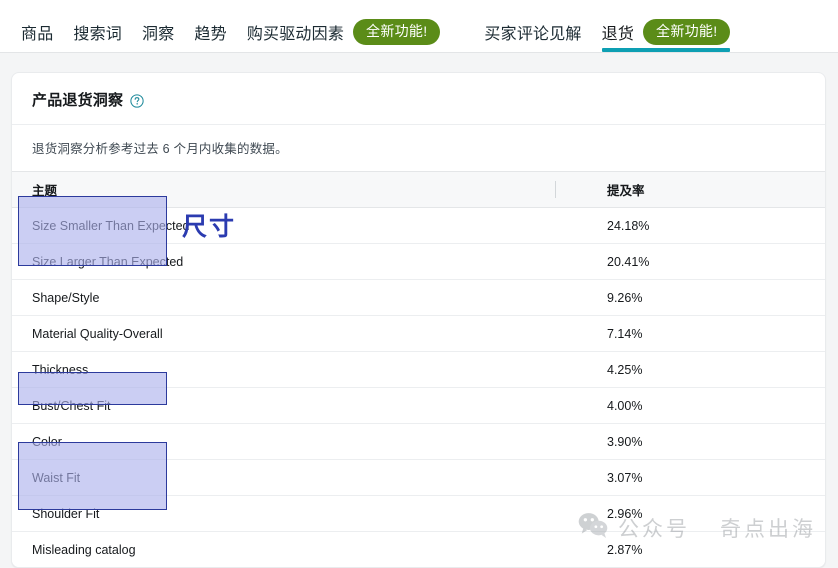 The height and width of the screenshot is (568, 838). What do you see at coordinates (66, 513) in the screenshot?
I see `theme-label: Shoulder Fit` at bounding box center [66, 513].